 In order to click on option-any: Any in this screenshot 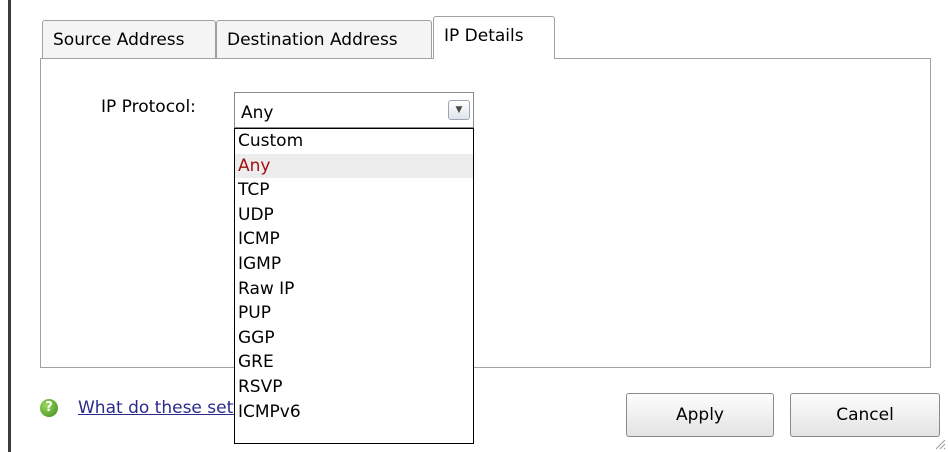, I will do `click(354, 166)`.